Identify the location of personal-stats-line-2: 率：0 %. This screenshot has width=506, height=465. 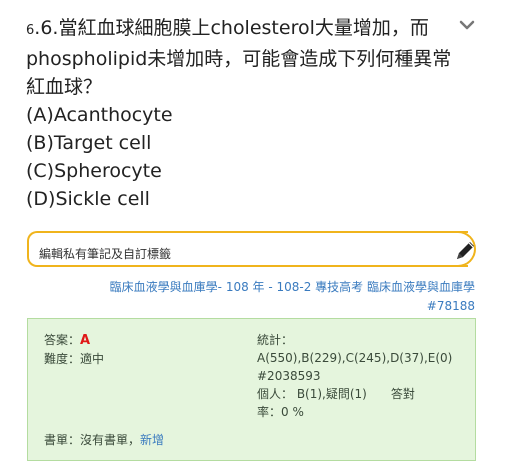
(280, 412).